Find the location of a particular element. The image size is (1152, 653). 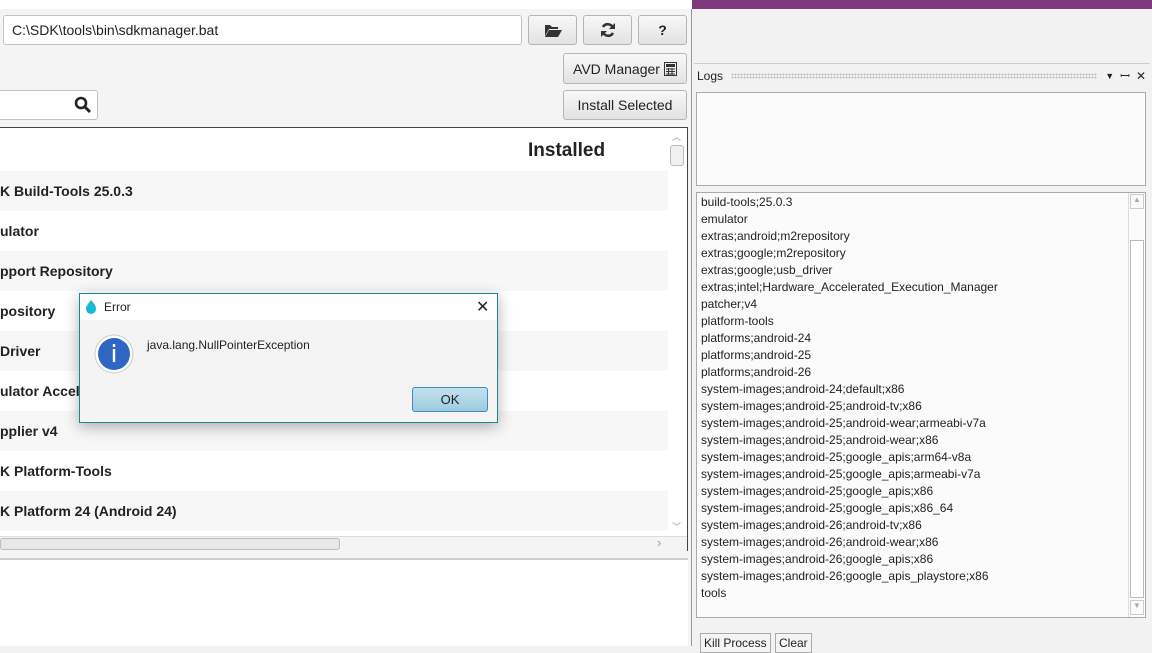

log-line: platforms;android-25 is located at coordinates (756, 355).